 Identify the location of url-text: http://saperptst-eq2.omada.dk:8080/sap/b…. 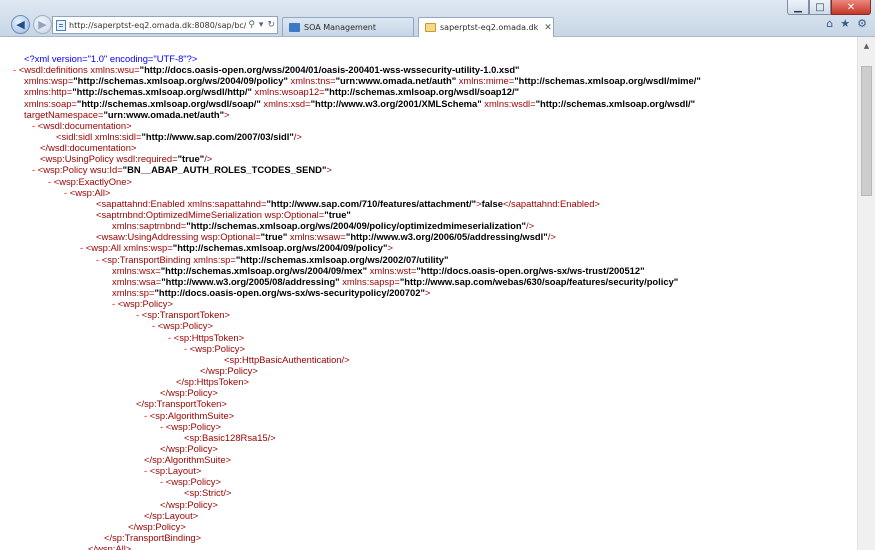
(157, 25).